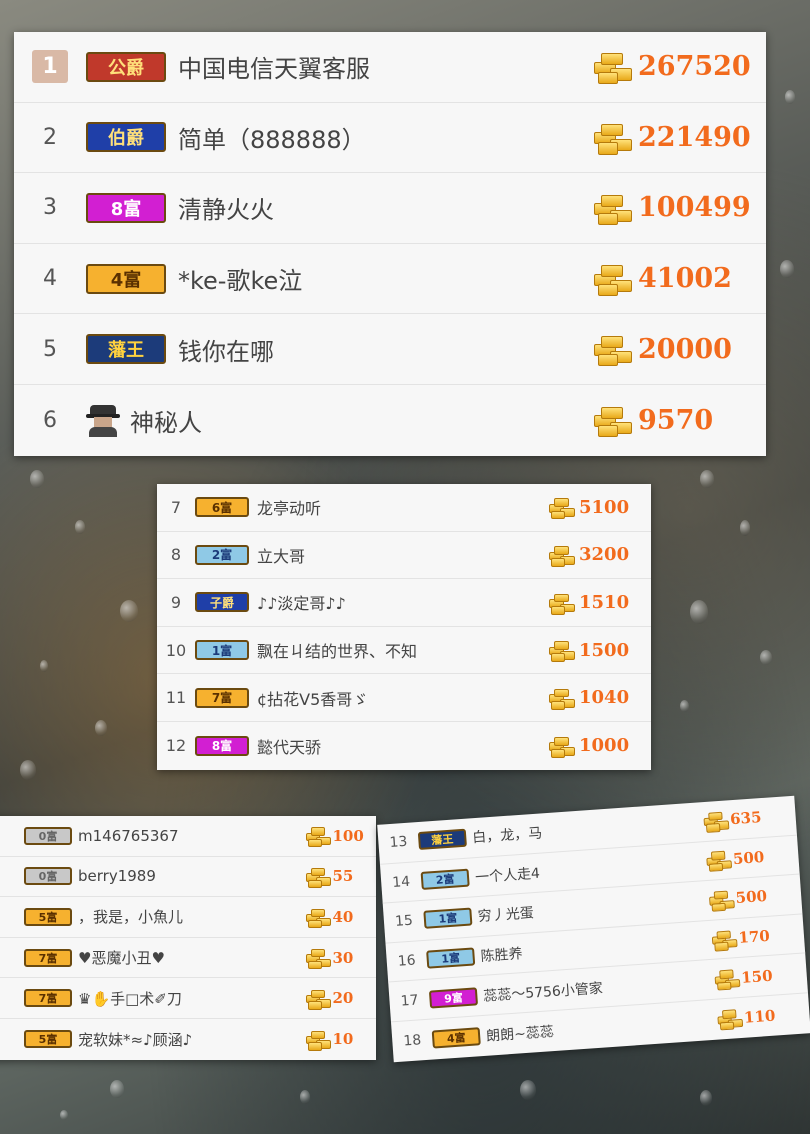 Image resolution: width=810 pixels, height=1134 pixels. What do you see at coordinates (506, 915) in the screenshot?
I see `username: 穷丿光蛋` at bounding box center [506, 915].